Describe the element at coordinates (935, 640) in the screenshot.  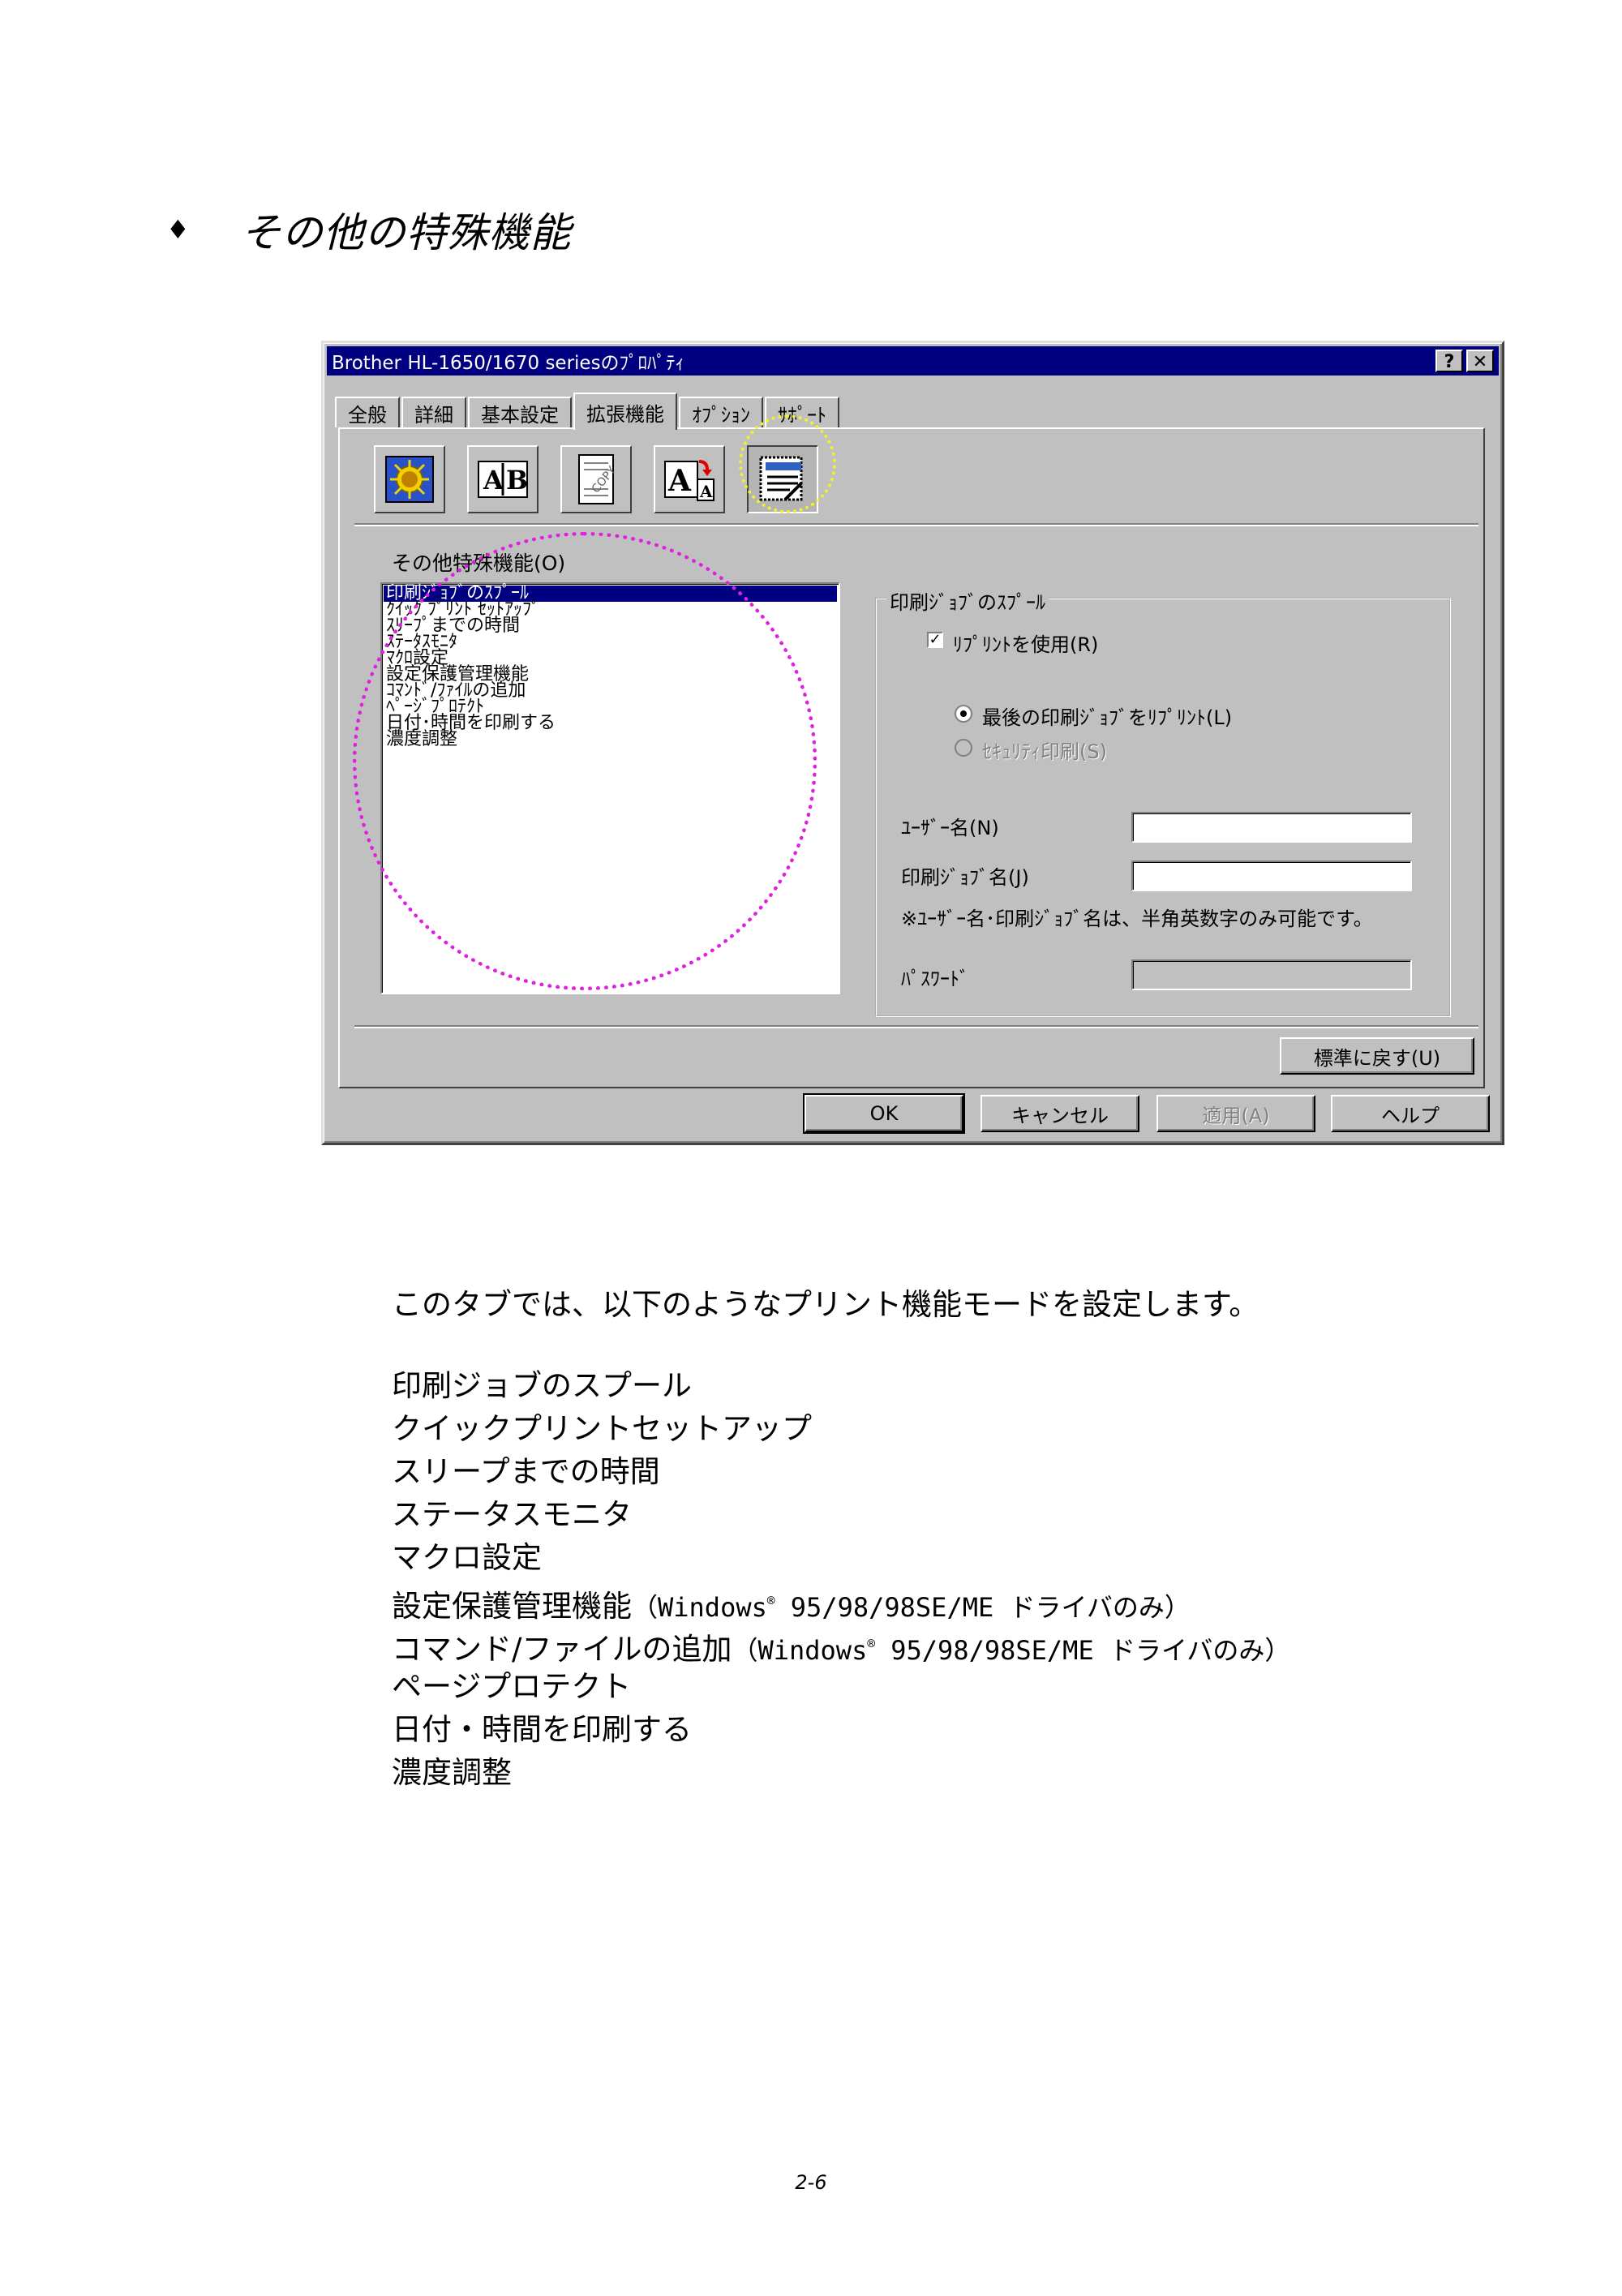
I see `reprint-checkbox: ✓` at that location.